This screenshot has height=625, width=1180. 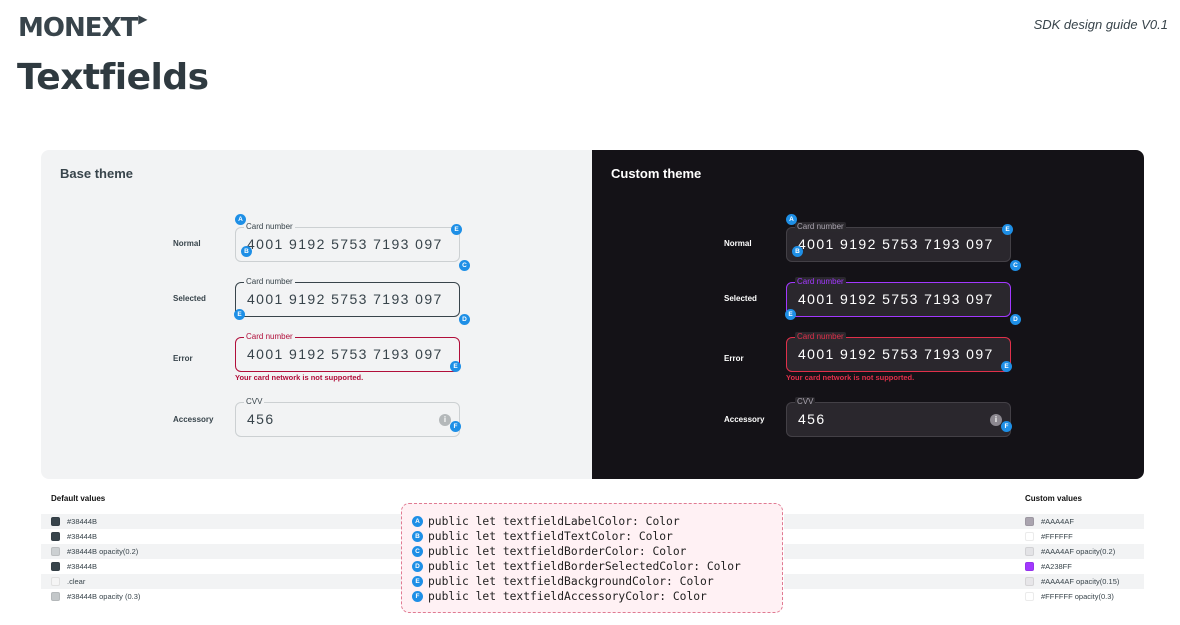 I want to click on default-value-row: #38444B opacity (0.3), so click(x=221, y=596).